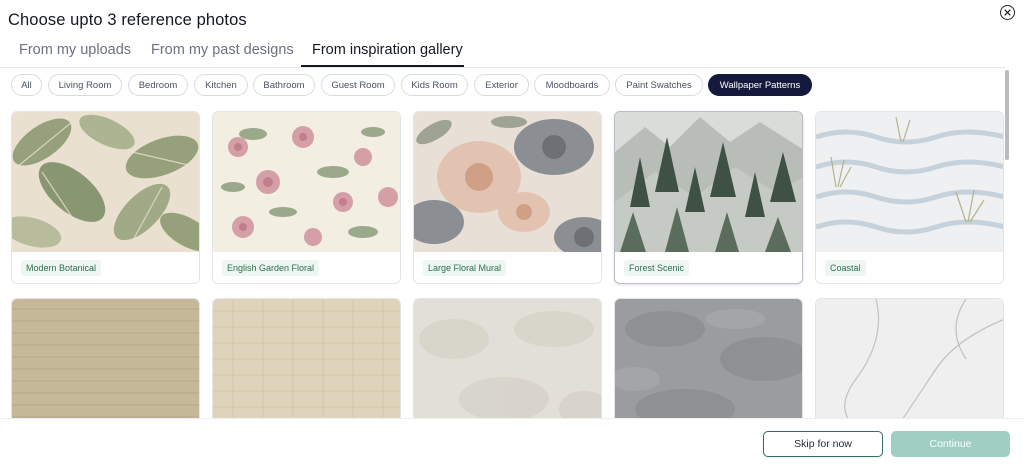 The image size is (1024, 469). I want to click on filter-chip-guest-room: Guest Room, so click(358, 85).